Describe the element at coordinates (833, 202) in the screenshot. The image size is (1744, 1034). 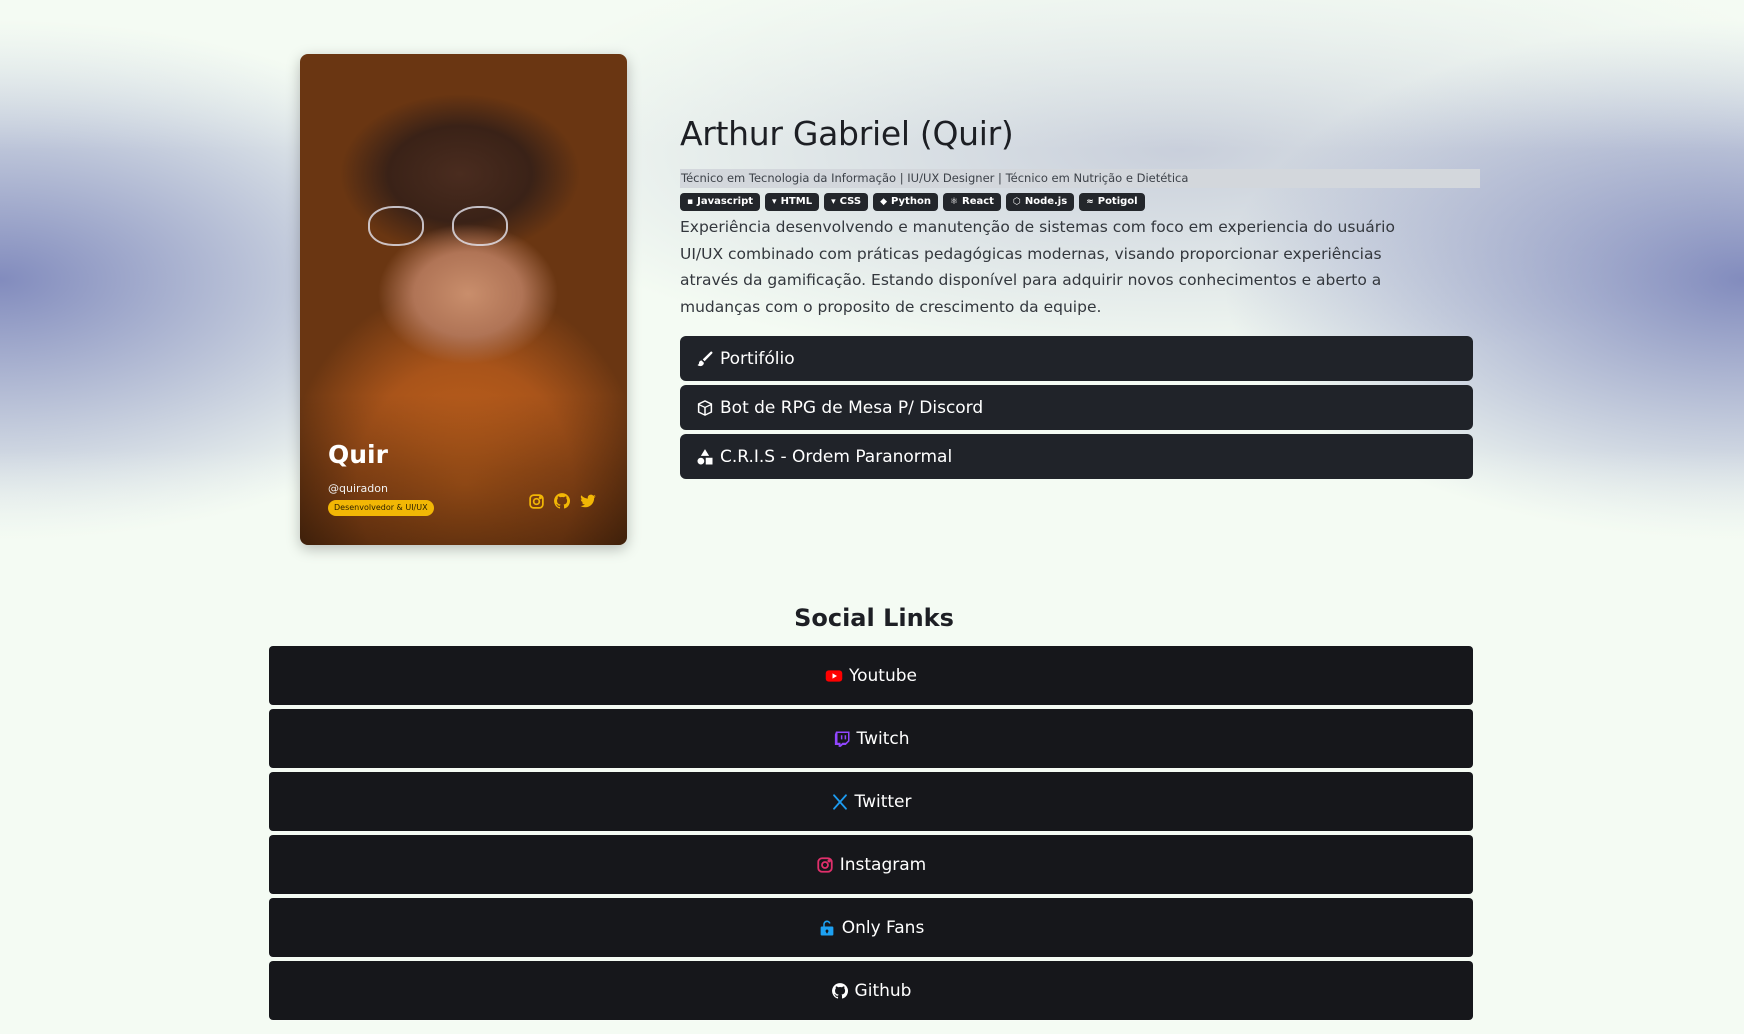
I see `css-icon: ▾` at that location.